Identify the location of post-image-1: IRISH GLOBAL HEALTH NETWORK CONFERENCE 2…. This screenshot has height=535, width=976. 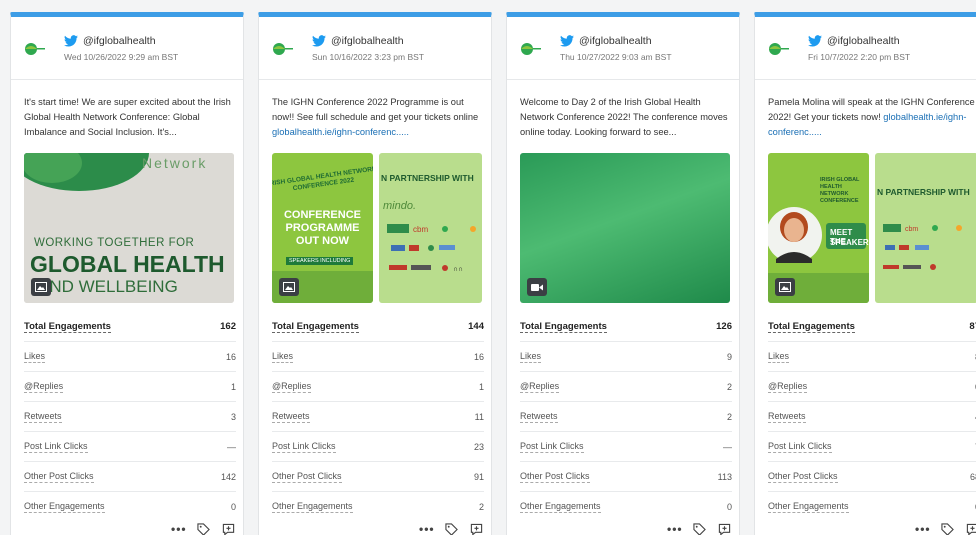
(322, 228).